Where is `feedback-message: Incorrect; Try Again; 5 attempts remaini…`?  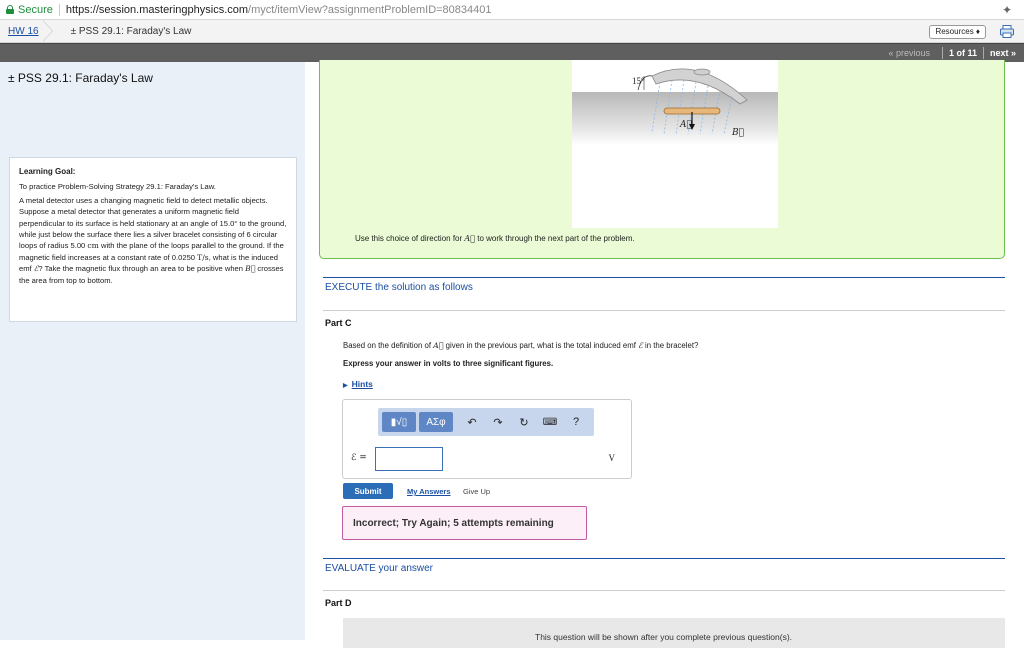
feedback-message: Incorrect; Try Again; 5 attempts remaini… is located at coordinates (464, 523).